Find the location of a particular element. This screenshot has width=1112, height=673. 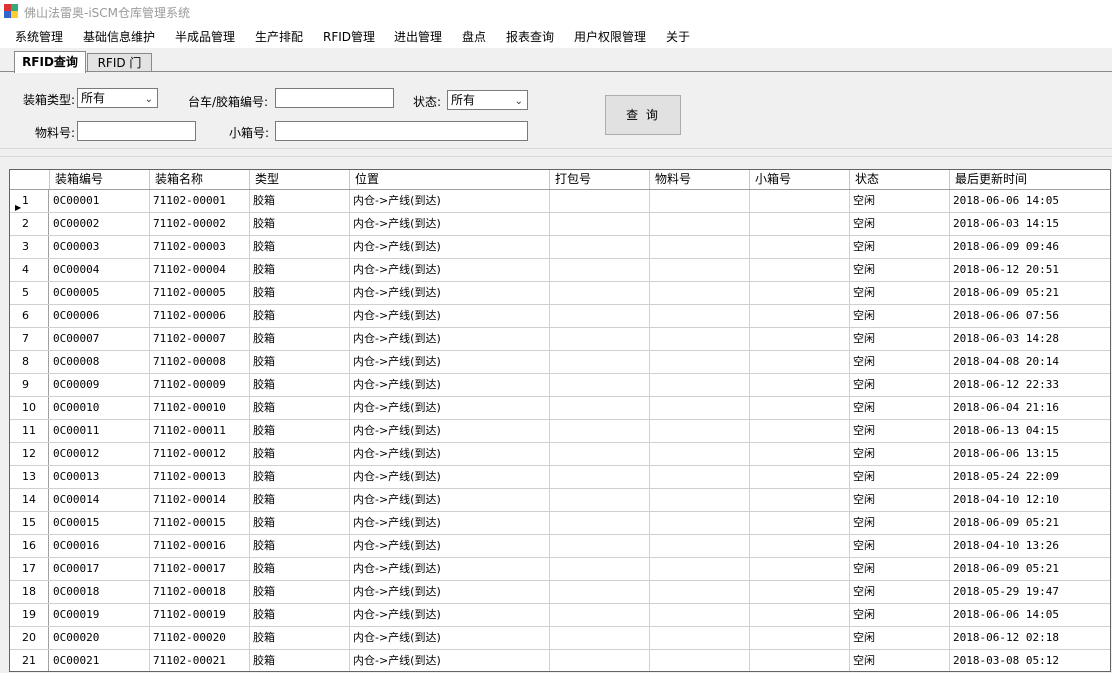

cell-box-code: 0C00003 is located at coordinates (100, 247).